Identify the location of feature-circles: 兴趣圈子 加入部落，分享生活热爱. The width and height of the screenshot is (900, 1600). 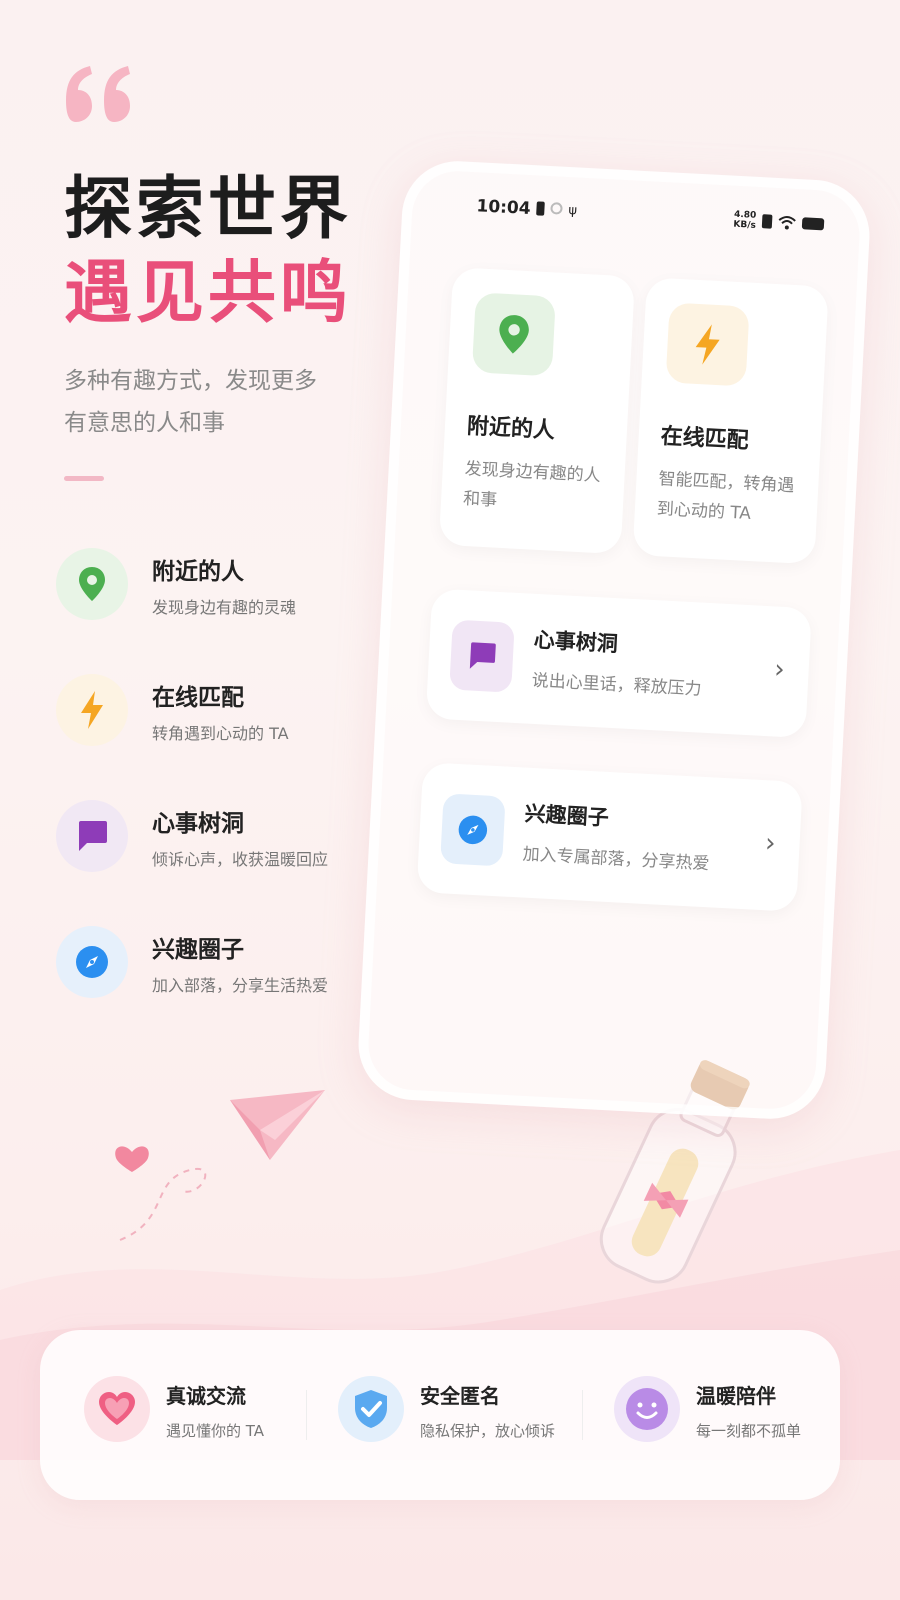
(216, 966).